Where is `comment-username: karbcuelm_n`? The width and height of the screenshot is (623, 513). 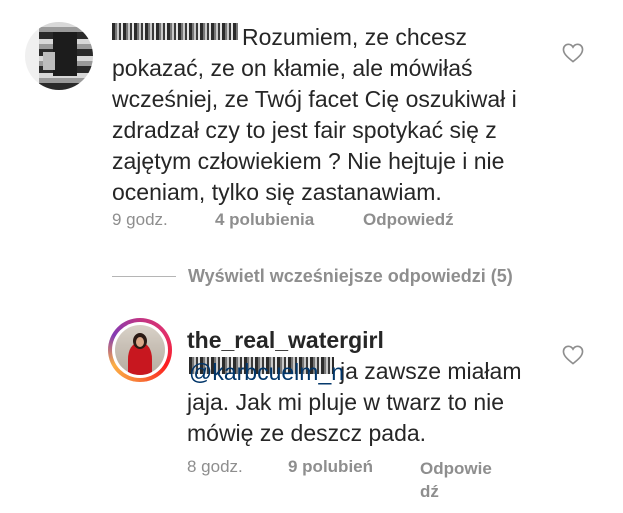
comment-username: karbcuelm_n is located at coordinates (175, 31).